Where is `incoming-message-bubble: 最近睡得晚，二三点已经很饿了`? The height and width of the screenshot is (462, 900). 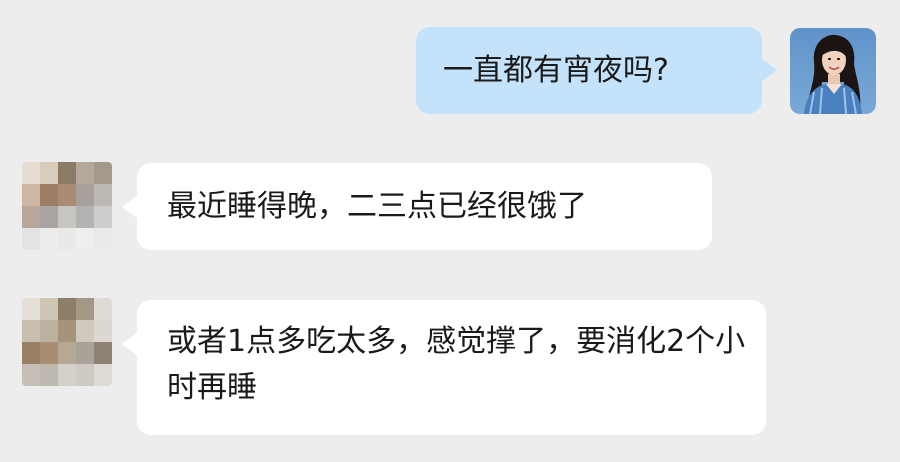
incoming-message-bubble: 最近睡得晚，二三点已经很饿了 is located at coordinates (417, 206).